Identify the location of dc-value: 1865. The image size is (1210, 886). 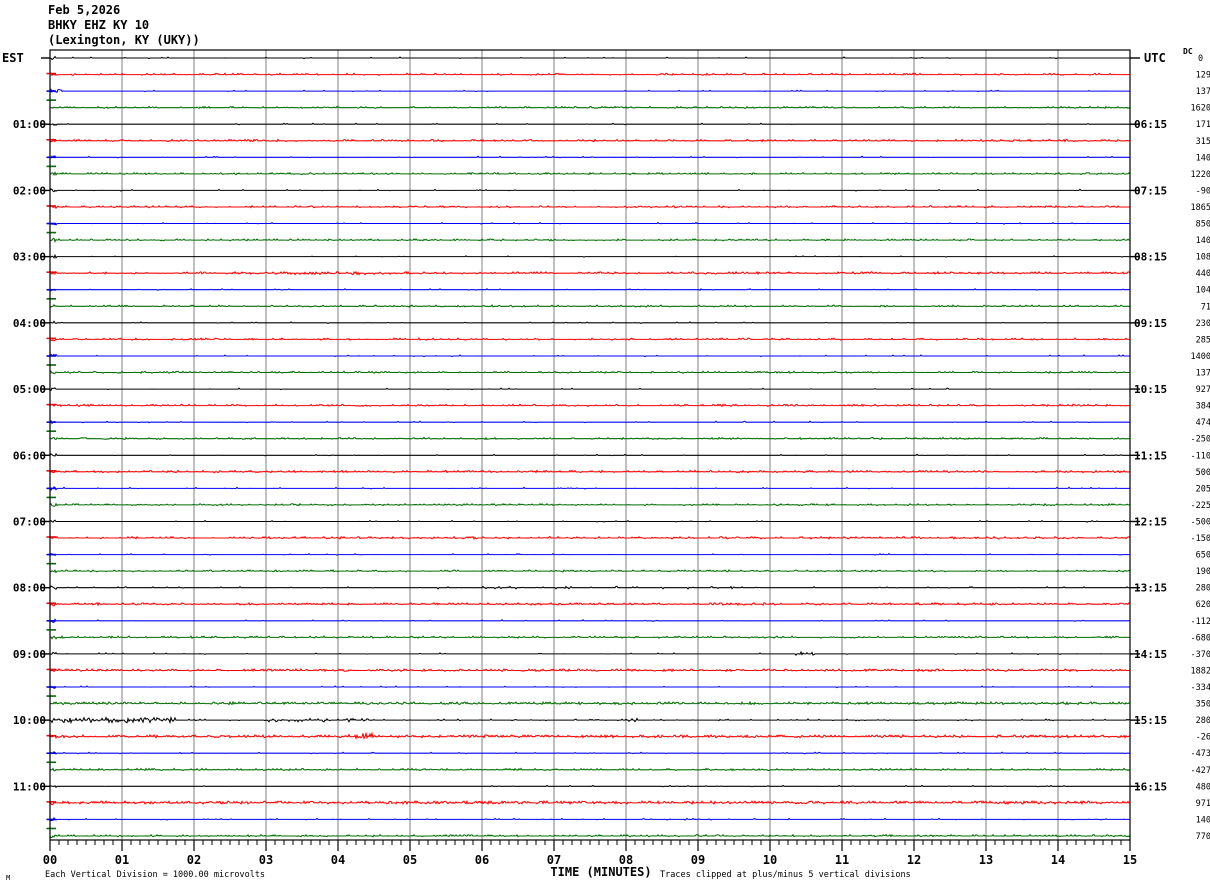
(1200, 208).